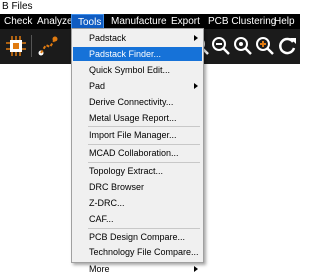  I want to click on menu-check: Check, so click(18, 21).